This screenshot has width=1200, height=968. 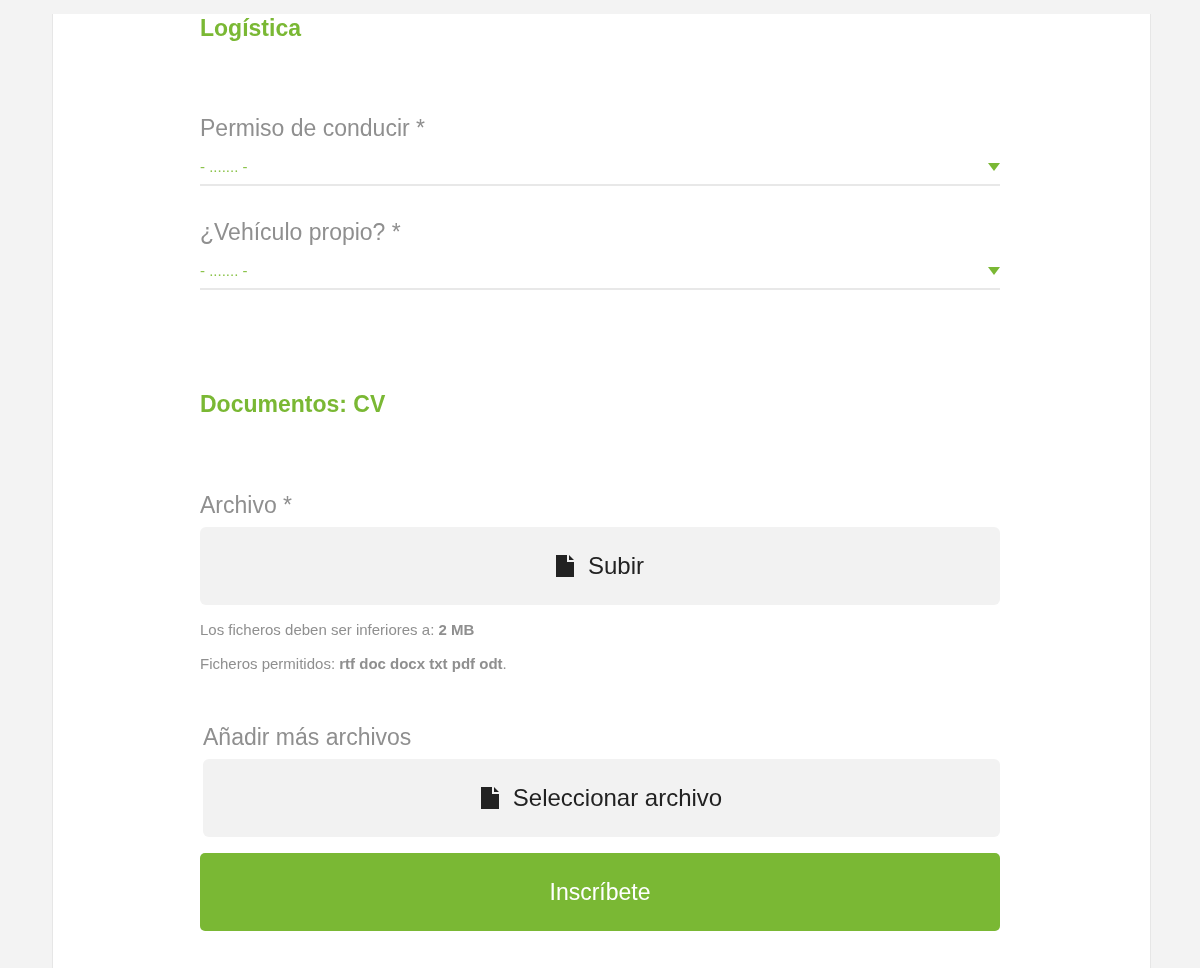 What do you see at coordinates (600, 566) in the screenshot?
I see `upload-button: Subir` at bounding box center [600, 566].